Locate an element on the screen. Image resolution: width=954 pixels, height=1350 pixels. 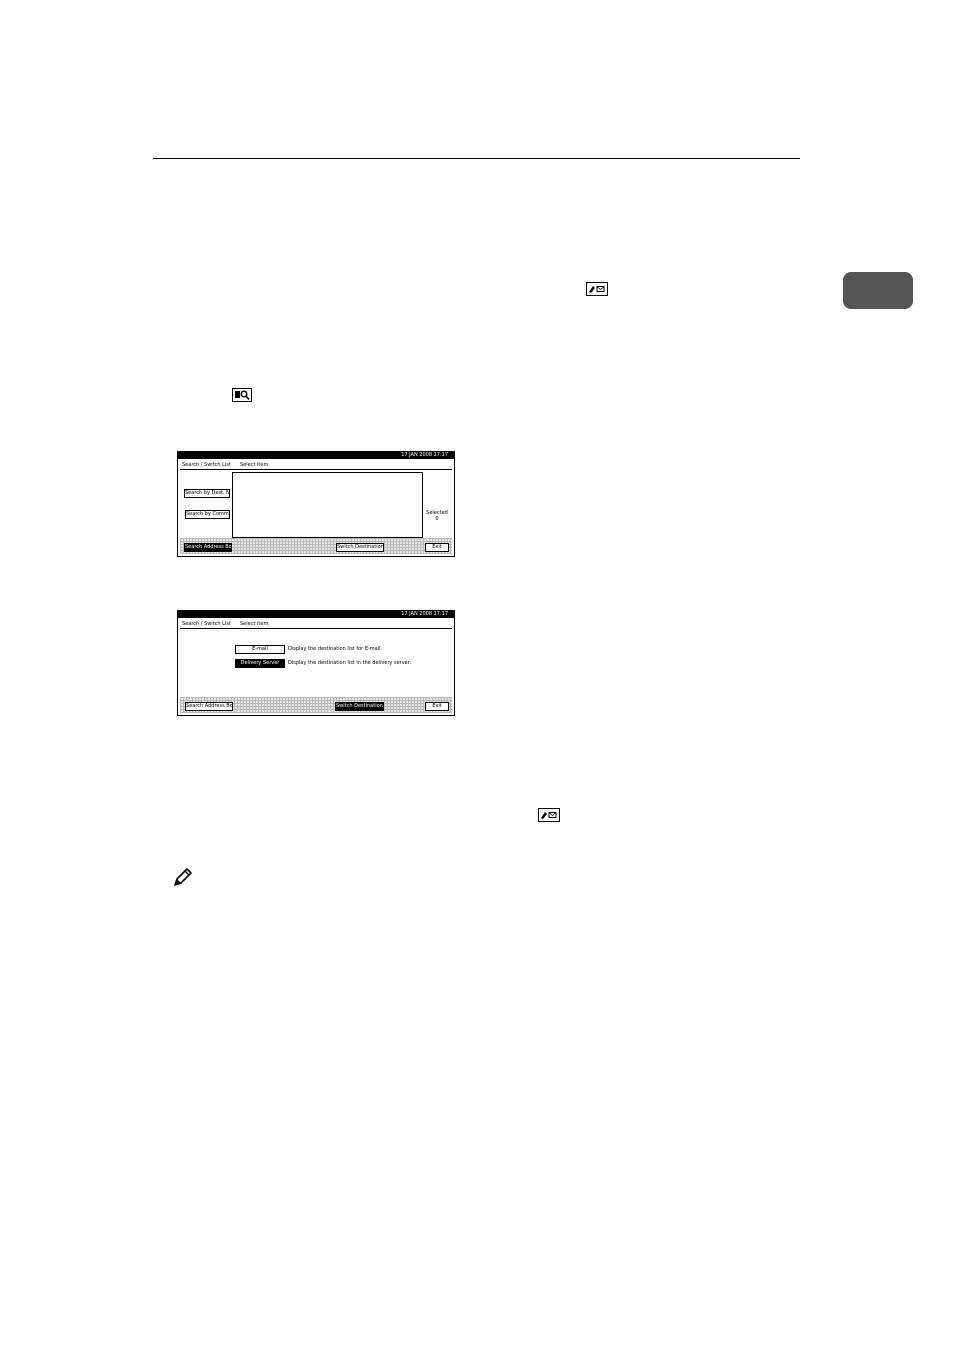
selected-counter: Selected 0 is located at coordinates (437, 516).